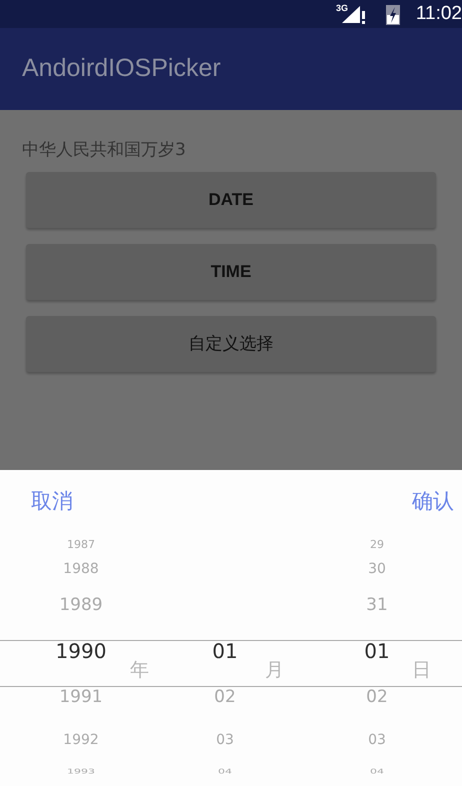  Describe the element at coordinates (81, 605) in the screenshot. I see `wheel-item: 1989` at that location.